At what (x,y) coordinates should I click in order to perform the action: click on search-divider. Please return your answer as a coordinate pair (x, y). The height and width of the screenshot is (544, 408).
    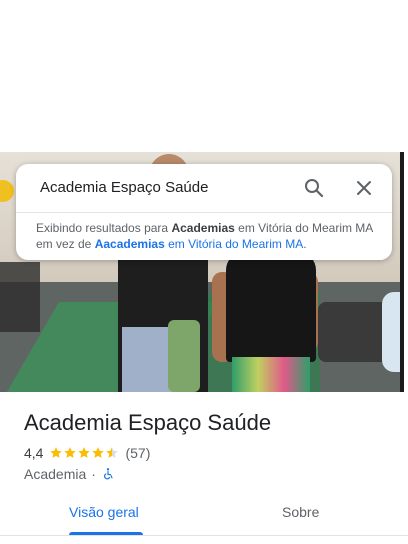
    Looking at the image, I should click on (204, 212).